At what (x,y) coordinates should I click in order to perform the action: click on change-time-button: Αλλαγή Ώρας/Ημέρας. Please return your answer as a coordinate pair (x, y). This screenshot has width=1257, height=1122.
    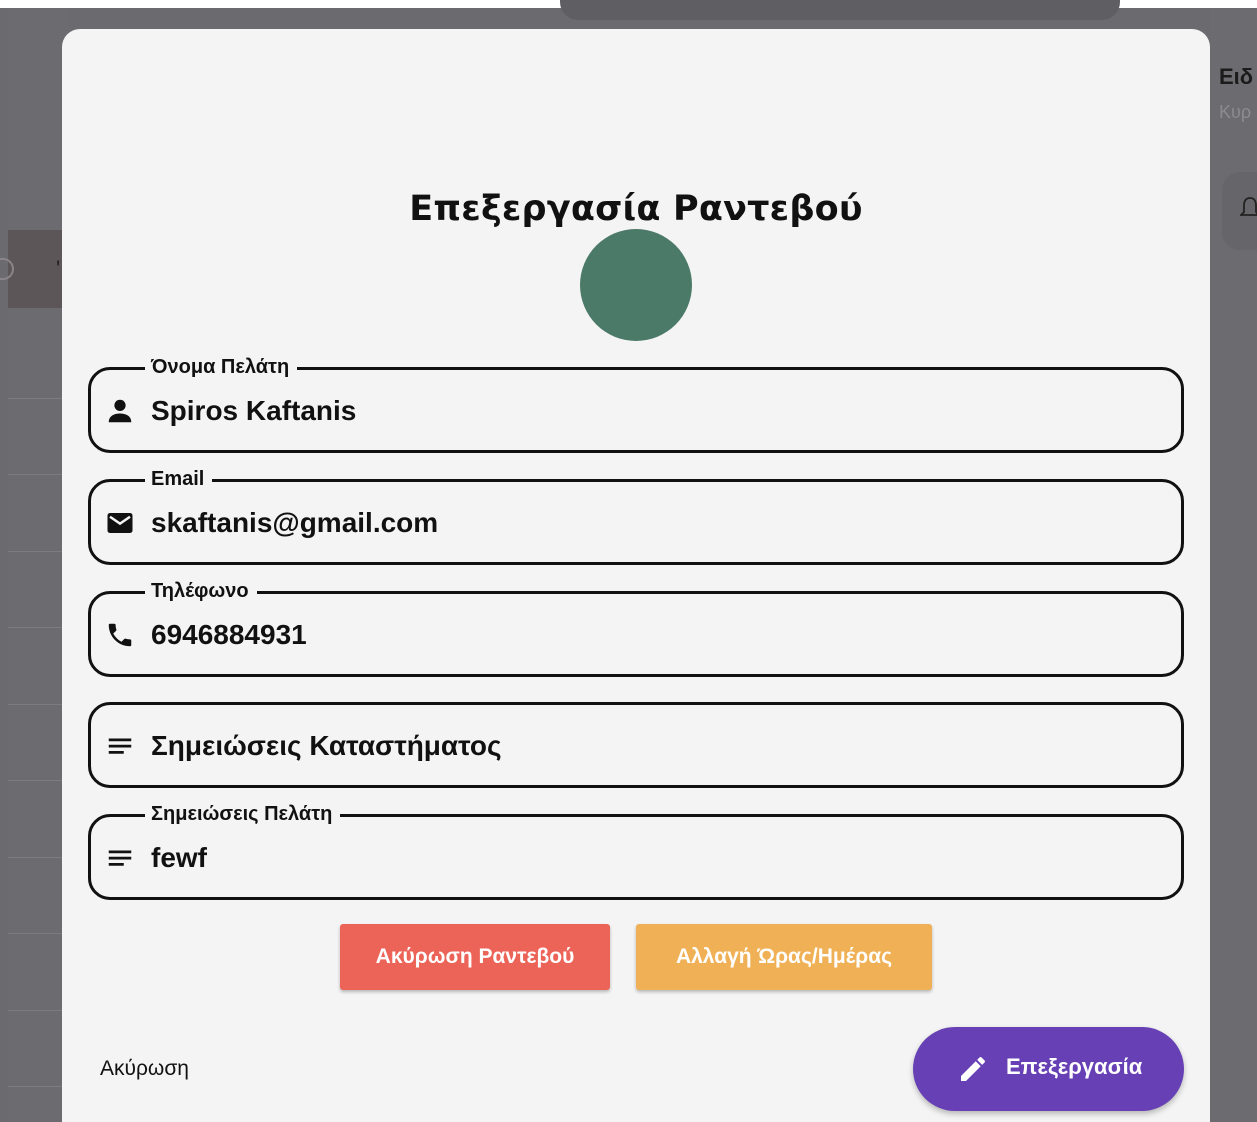
    Looking at the image, I should click on (784, 957).